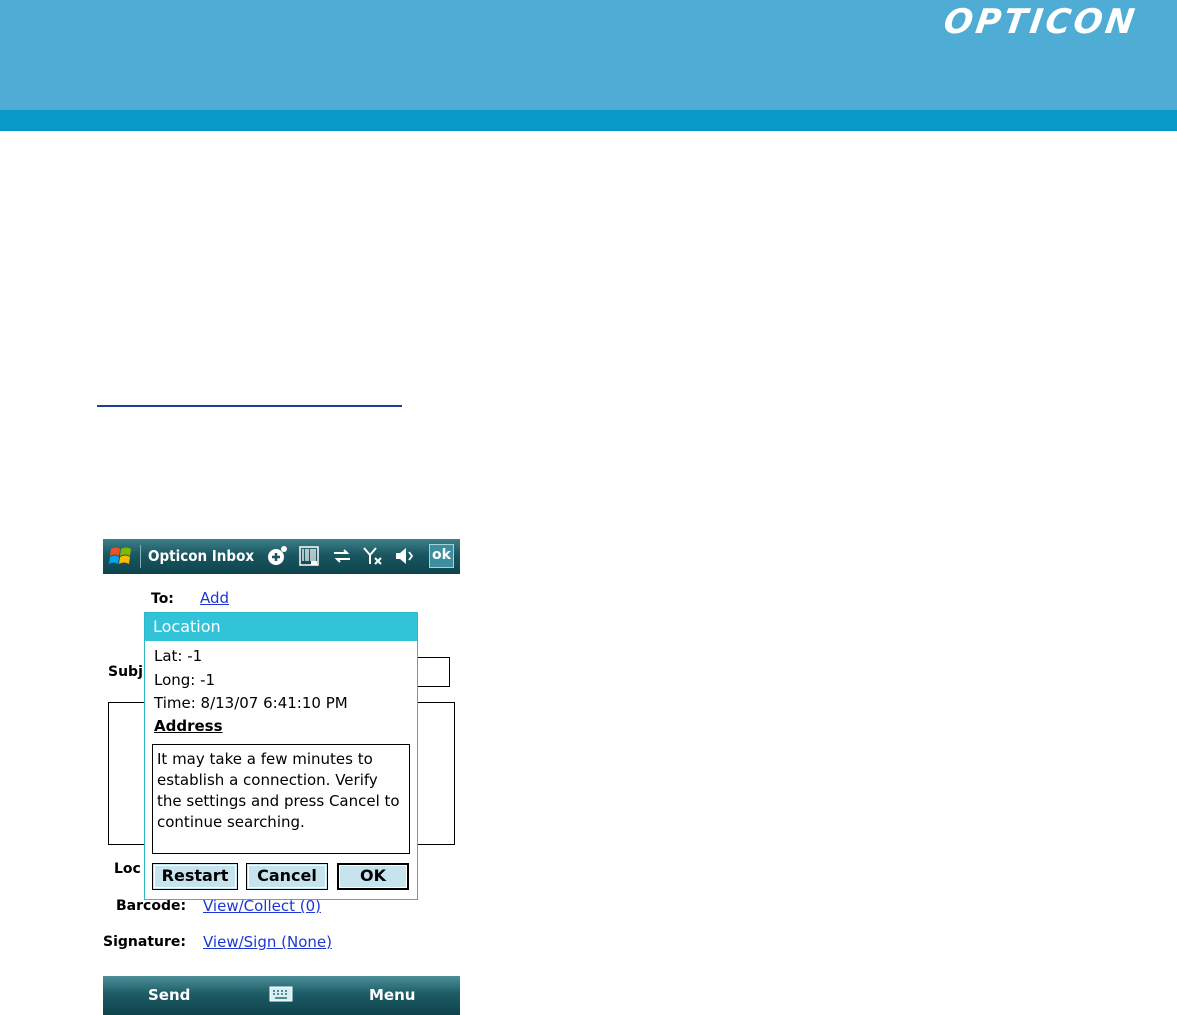  Describe the element at coordinates (162, 599) in the screenshot. I see `to-label: To:` at that location.